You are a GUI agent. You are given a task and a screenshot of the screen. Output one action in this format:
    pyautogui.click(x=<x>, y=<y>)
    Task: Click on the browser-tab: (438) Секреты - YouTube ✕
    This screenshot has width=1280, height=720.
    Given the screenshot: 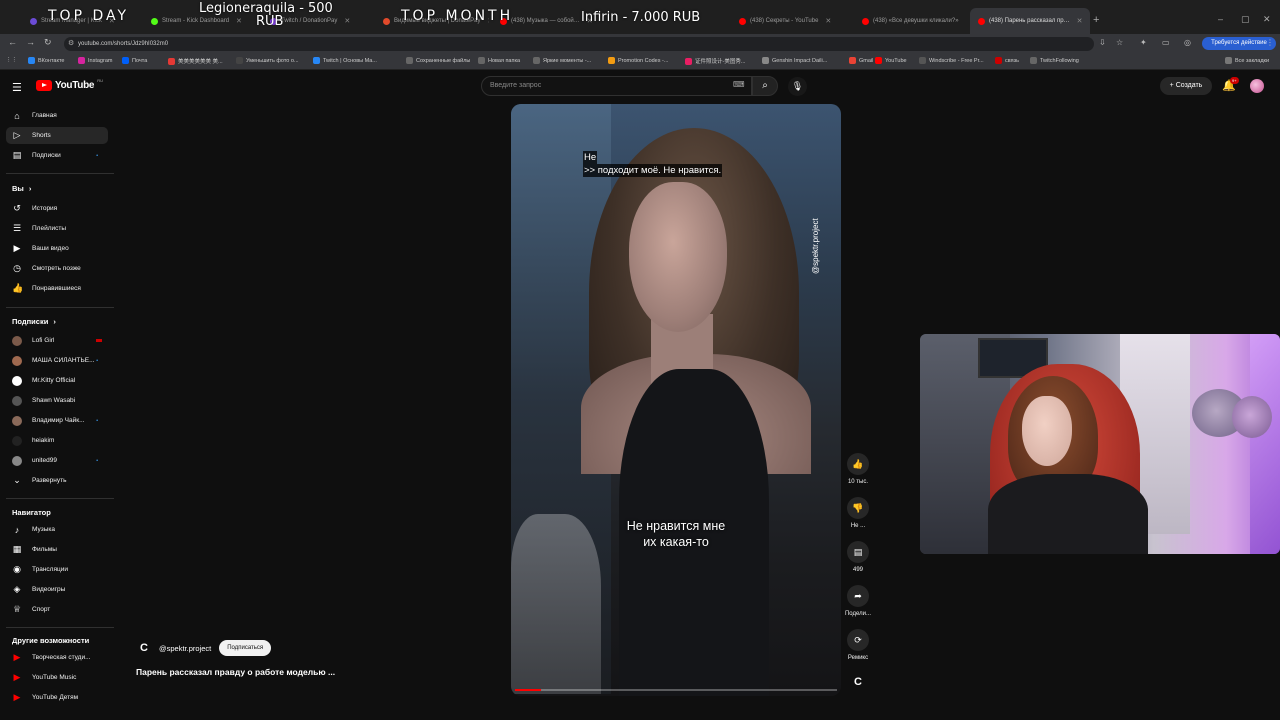 What is the action you would take?
    pyautogui.click(x=791, y=21)
    